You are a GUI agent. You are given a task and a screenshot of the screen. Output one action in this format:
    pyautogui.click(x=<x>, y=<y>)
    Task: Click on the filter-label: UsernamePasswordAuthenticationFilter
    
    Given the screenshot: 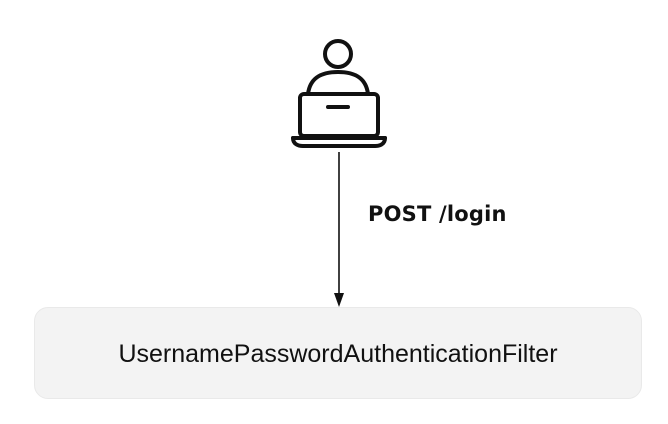 What is the action you would take?
    pyautogui.click(x=338, y=353)
    